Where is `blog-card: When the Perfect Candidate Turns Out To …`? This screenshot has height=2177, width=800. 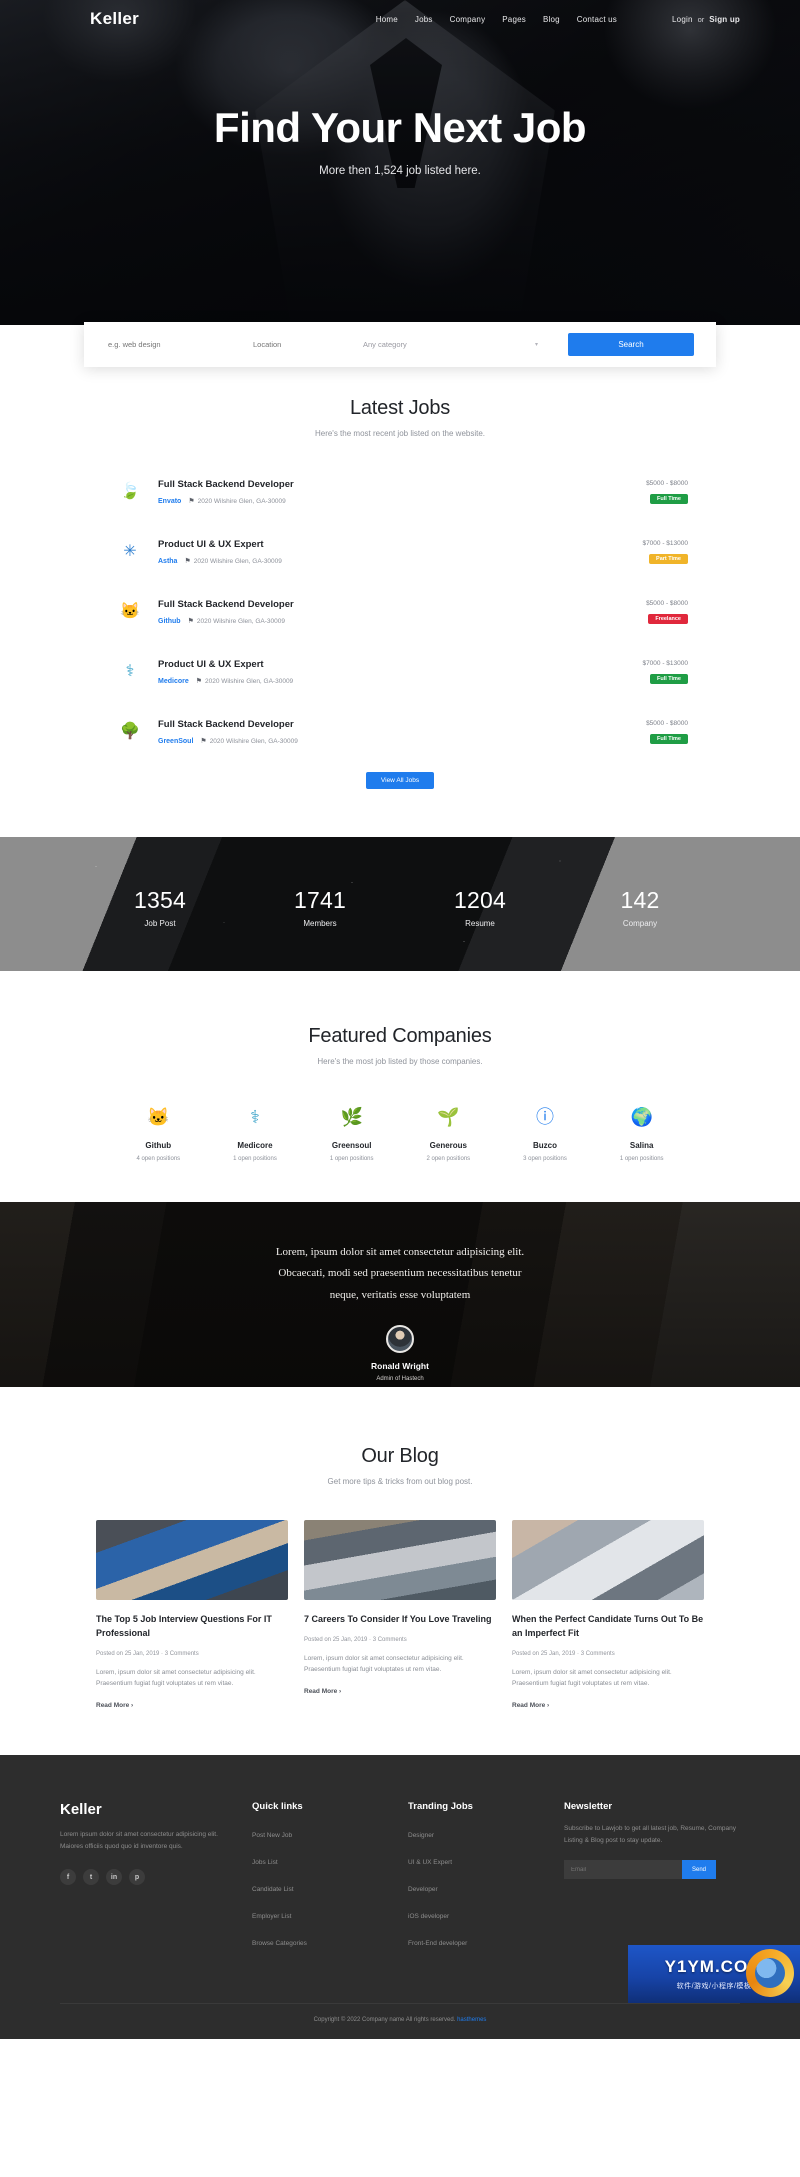
blog-card: When the Perfect Candidate Turns Out To … is located at coordinates (608, 1614).